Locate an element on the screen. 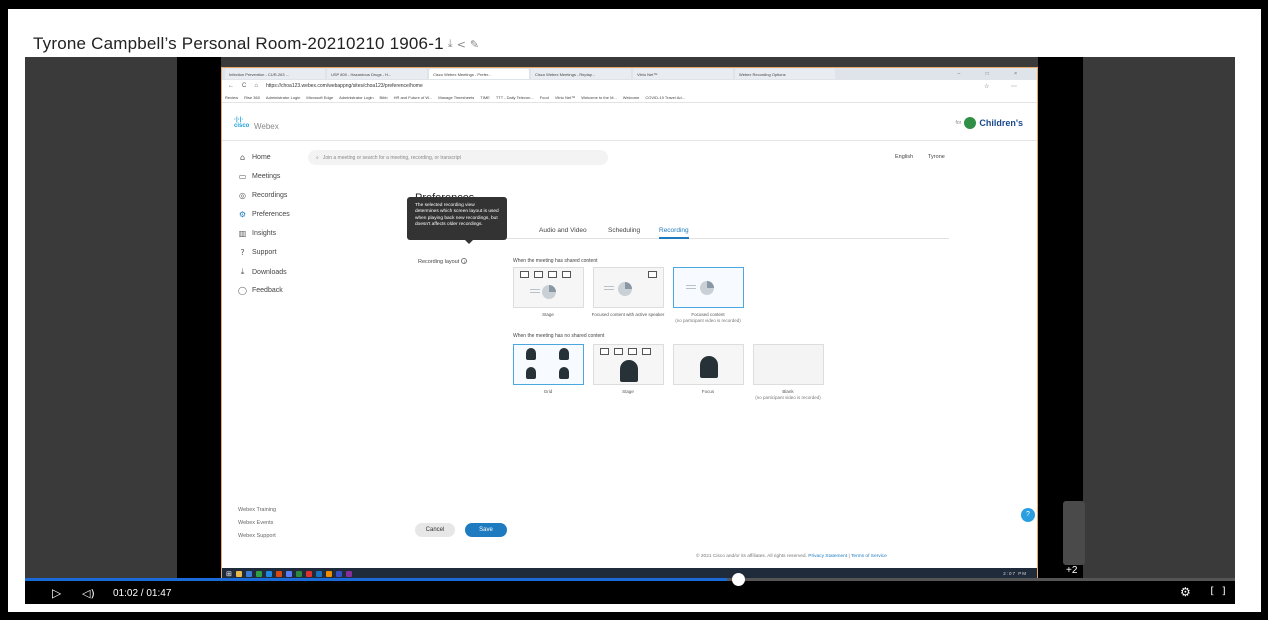  sidebar-item-label: Support is located at coordinates (264, 252).